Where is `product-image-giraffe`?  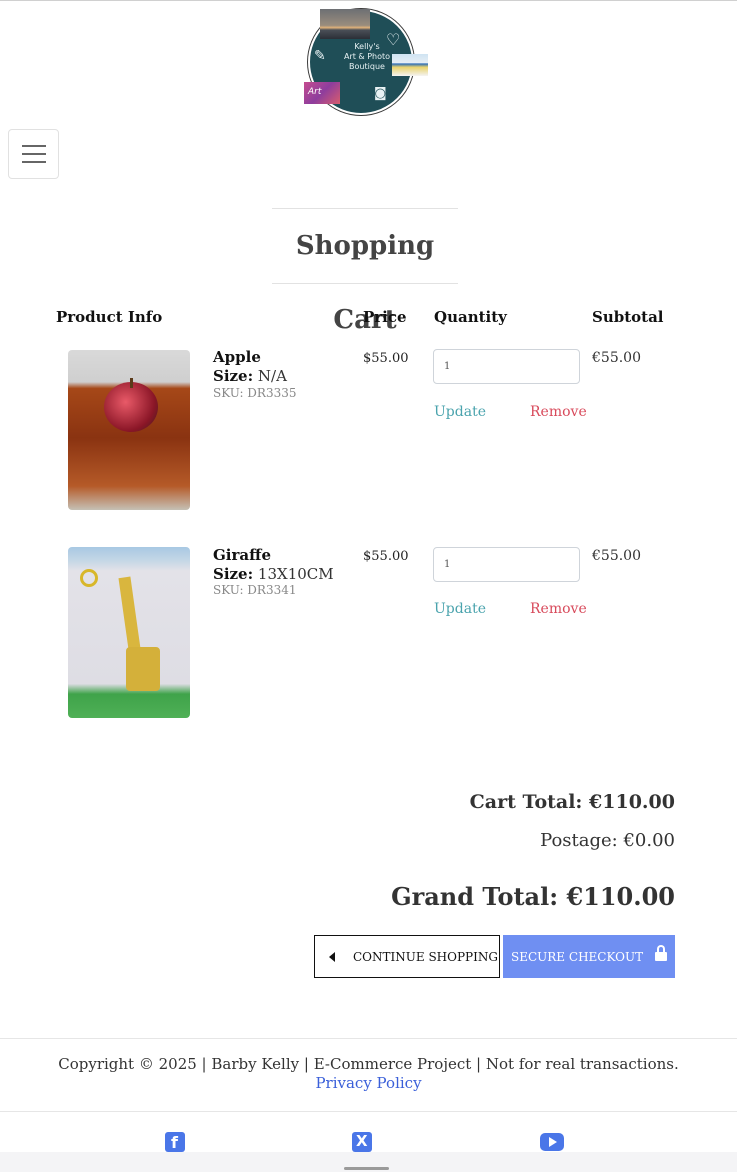 product-image-giraffe is located at coordinates (129, 632).